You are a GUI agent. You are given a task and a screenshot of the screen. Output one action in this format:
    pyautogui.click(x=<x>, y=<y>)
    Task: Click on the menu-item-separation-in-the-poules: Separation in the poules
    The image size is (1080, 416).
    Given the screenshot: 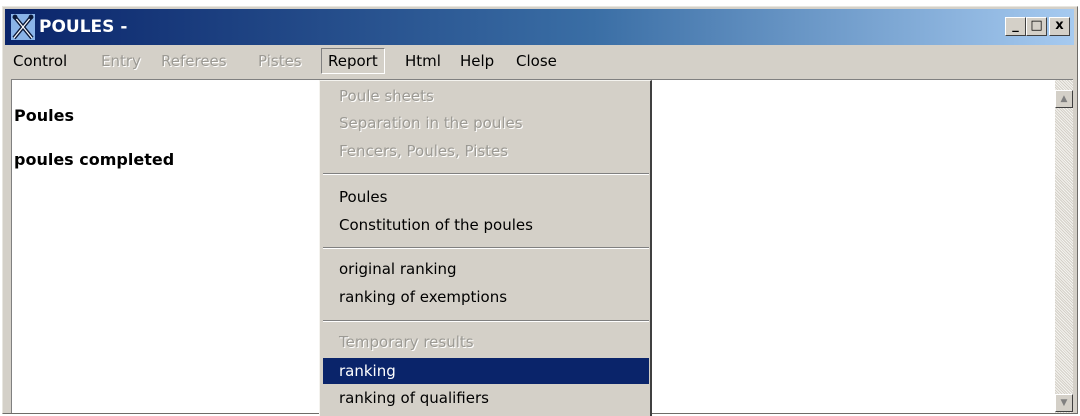 What is the action you would take?
    pyautogui.click(x=486, y=123)
    